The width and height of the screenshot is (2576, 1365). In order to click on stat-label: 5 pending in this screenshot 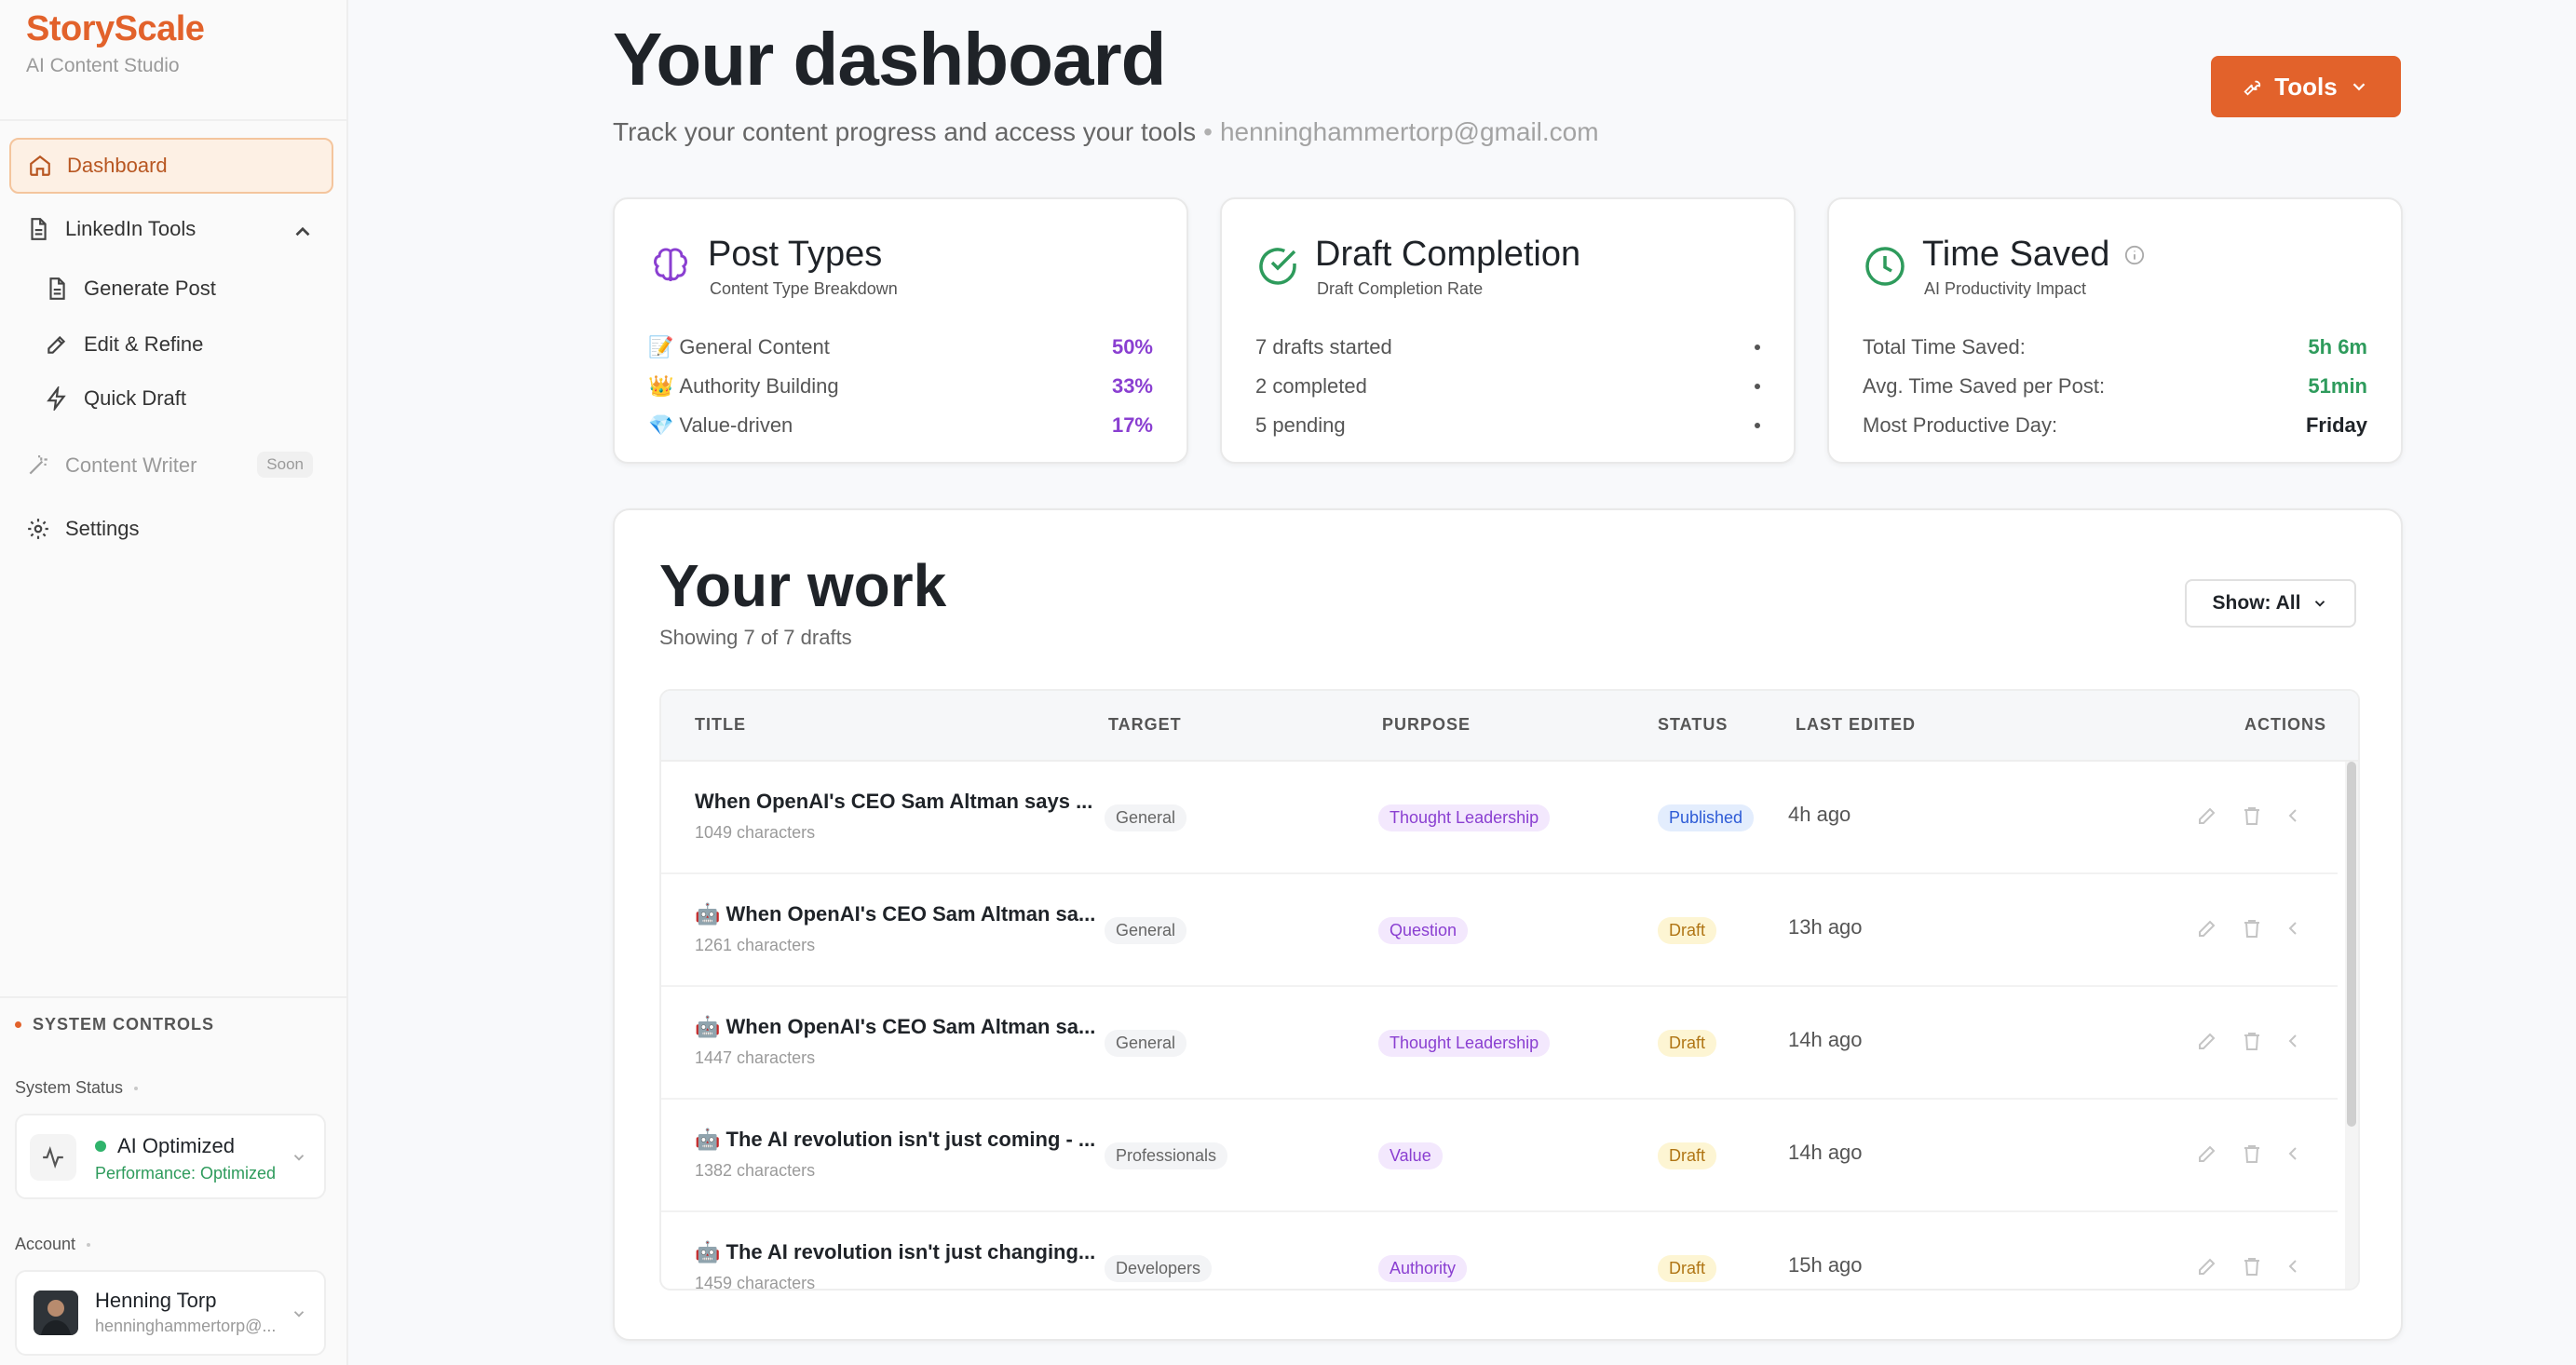, I will do `click(1300, 425)`.